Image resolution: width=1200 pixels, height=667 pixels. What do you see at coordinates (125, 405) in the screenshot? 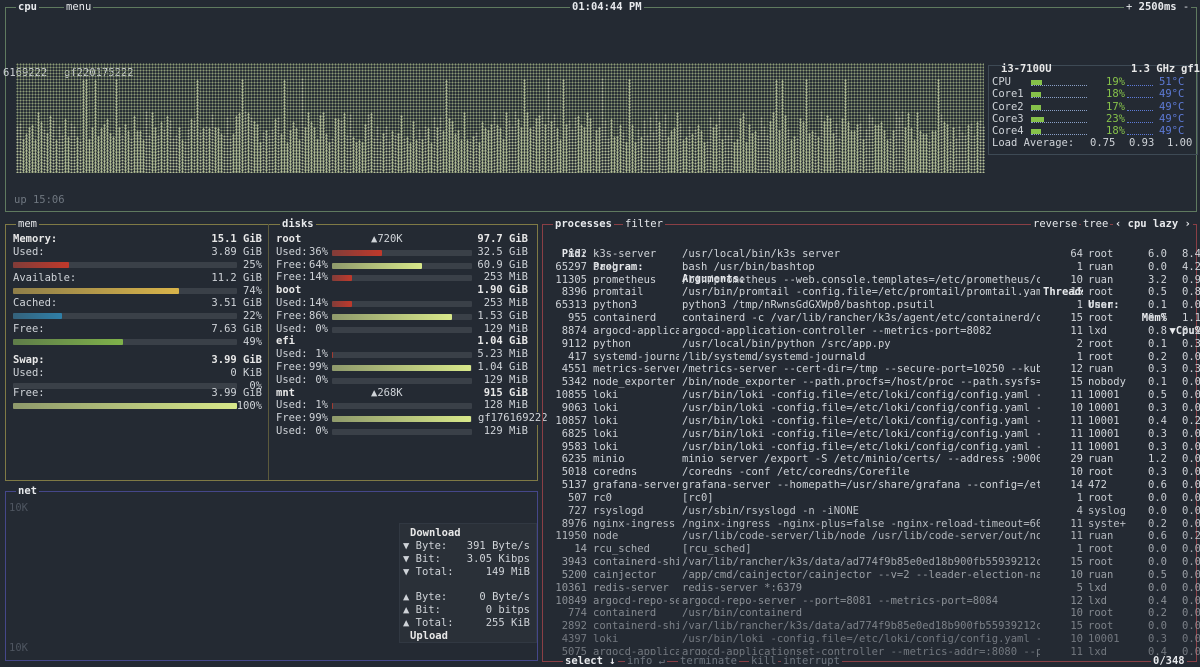
I see `swap-item-bar` at bounding box center [125, 405].